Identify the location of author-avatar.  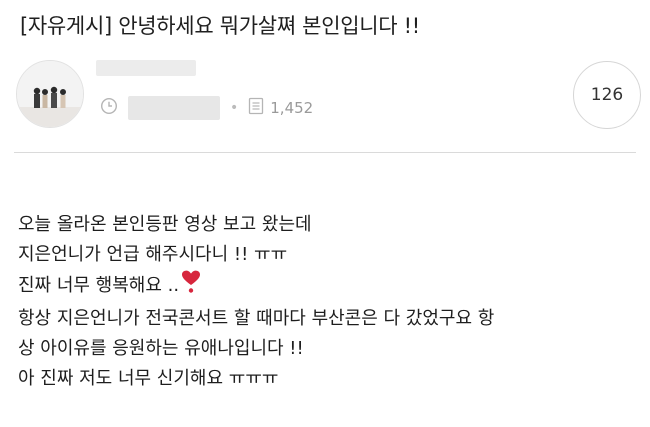
(50, 94).